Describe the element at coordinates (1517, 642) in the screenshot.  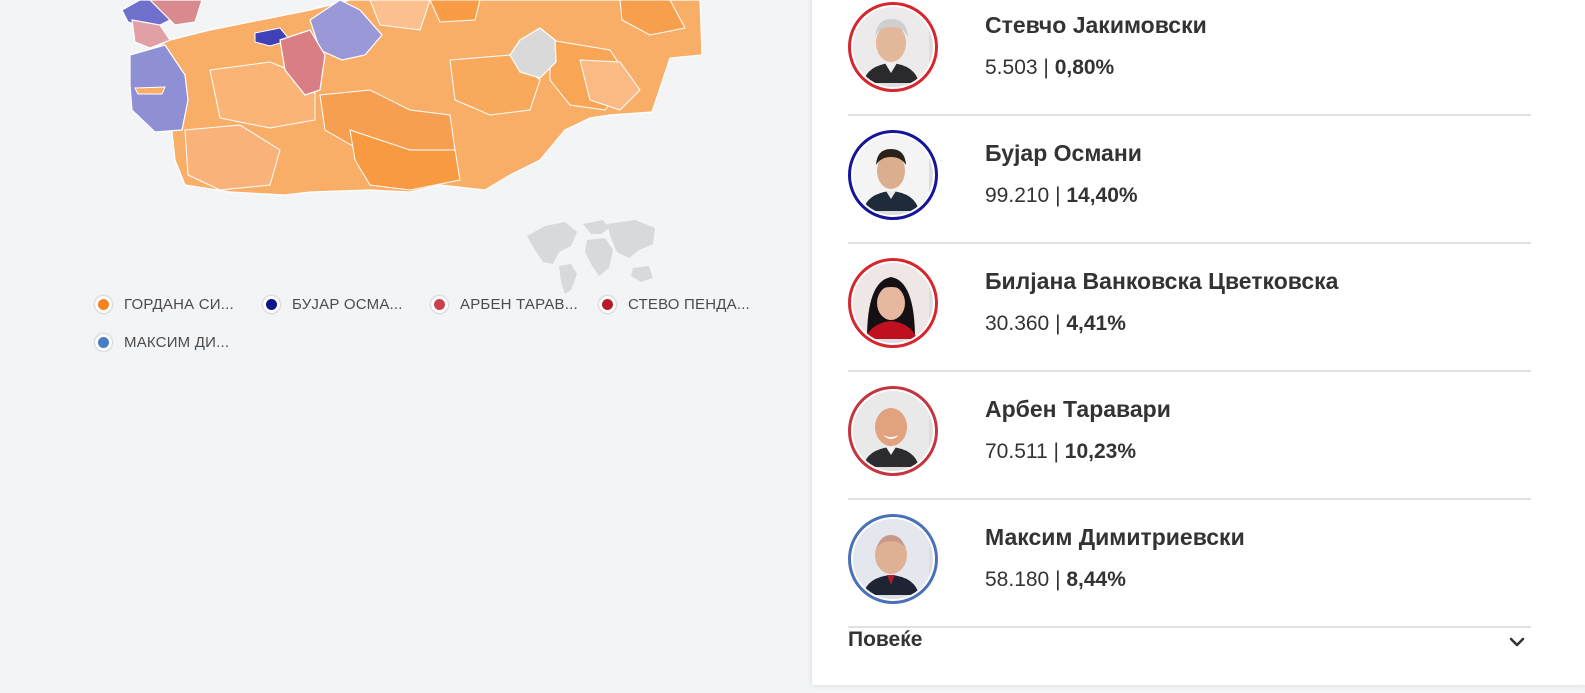
I see `chevron-down-icon` at that location.